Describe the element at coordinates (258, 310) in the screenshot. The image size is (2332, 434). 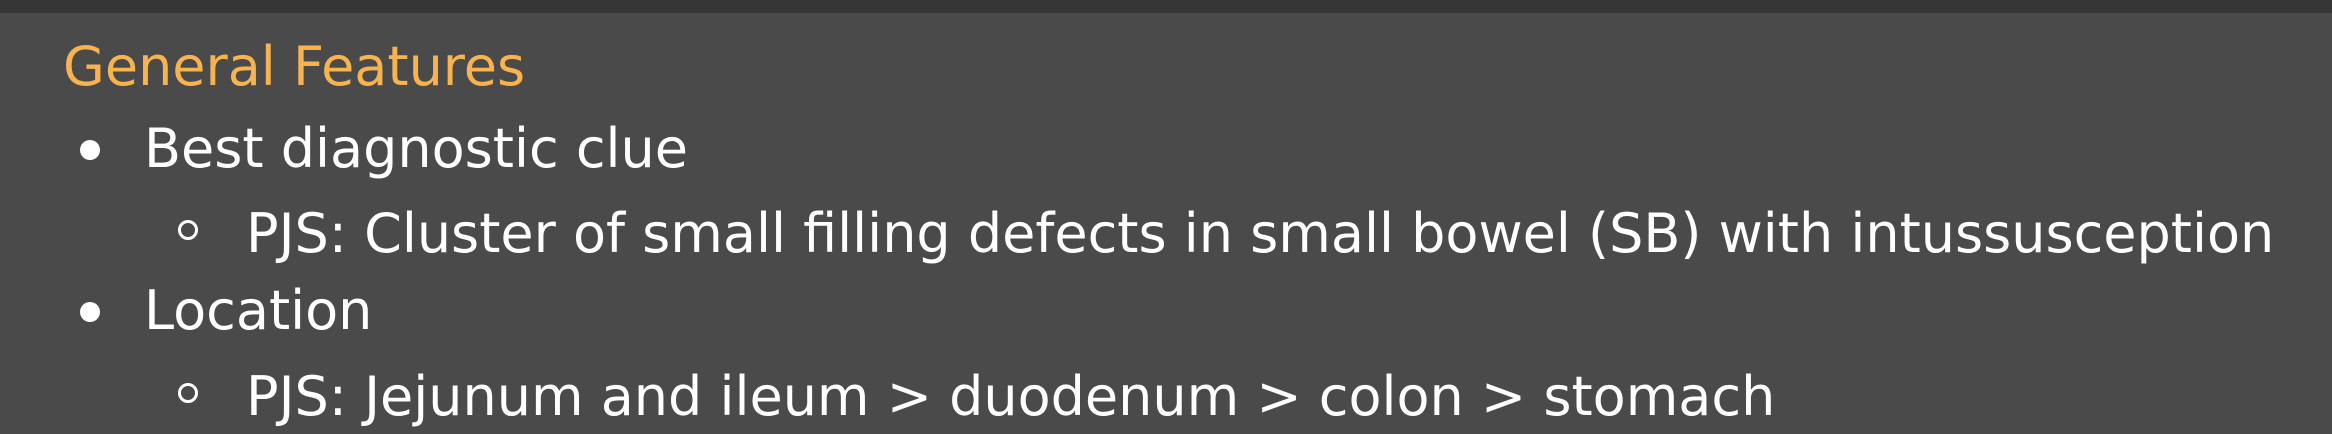
I see `list-item-label: Location` at that location.